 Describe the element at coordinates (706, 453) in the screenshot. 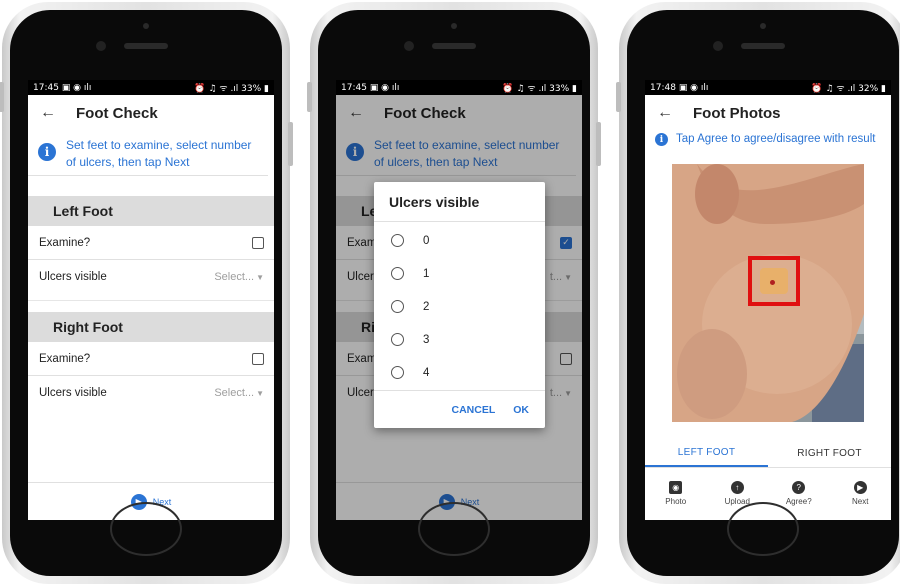

I see `tab-left-foot: LEFT FOOT` at that location.